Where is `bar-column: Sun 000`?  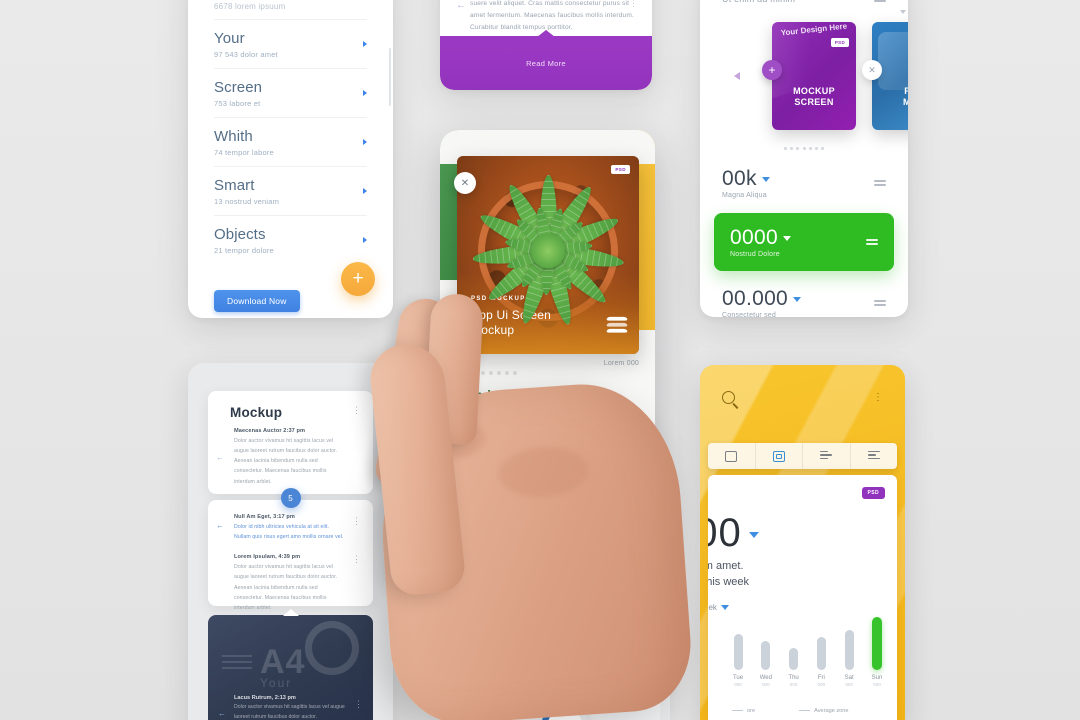 bar-column: Sun 000 is located at coordinates (877, 652).